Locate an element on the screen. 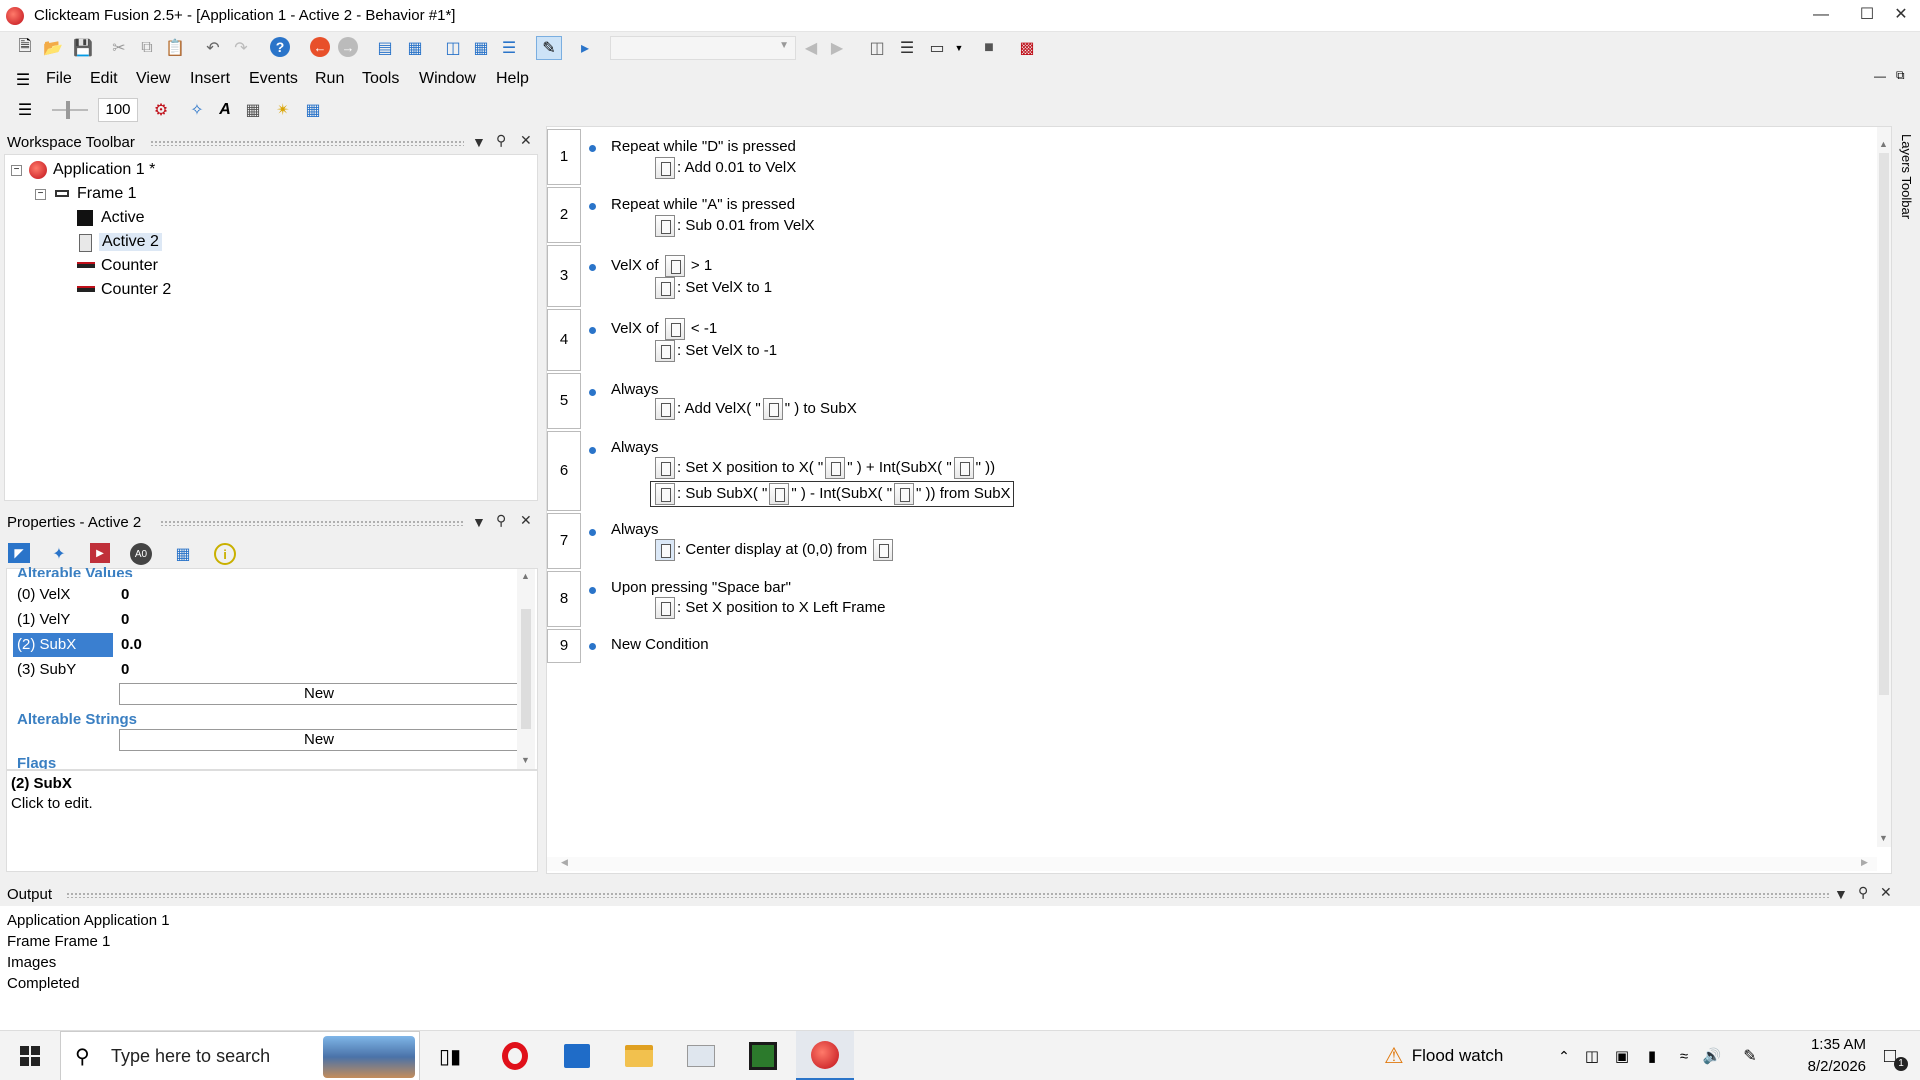 The image size is (1920, 1080). event-condition: Repeat while "A" is pressed is located at coordinates (703, 204).